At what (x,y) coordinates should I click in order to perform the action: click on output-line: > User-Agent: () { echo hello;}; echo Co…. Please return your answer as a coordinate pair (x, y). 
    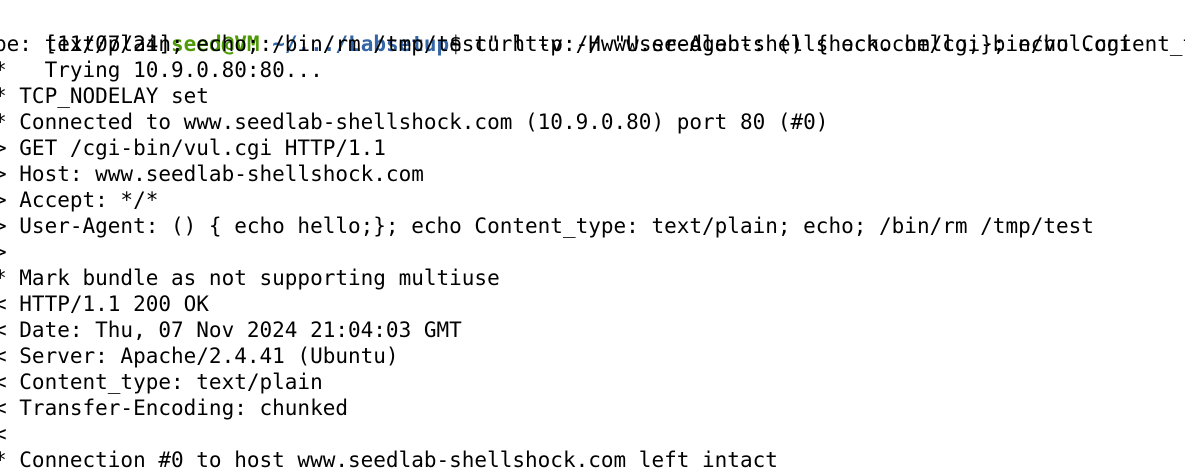
    Looking at the image, I should click on (547, 226).